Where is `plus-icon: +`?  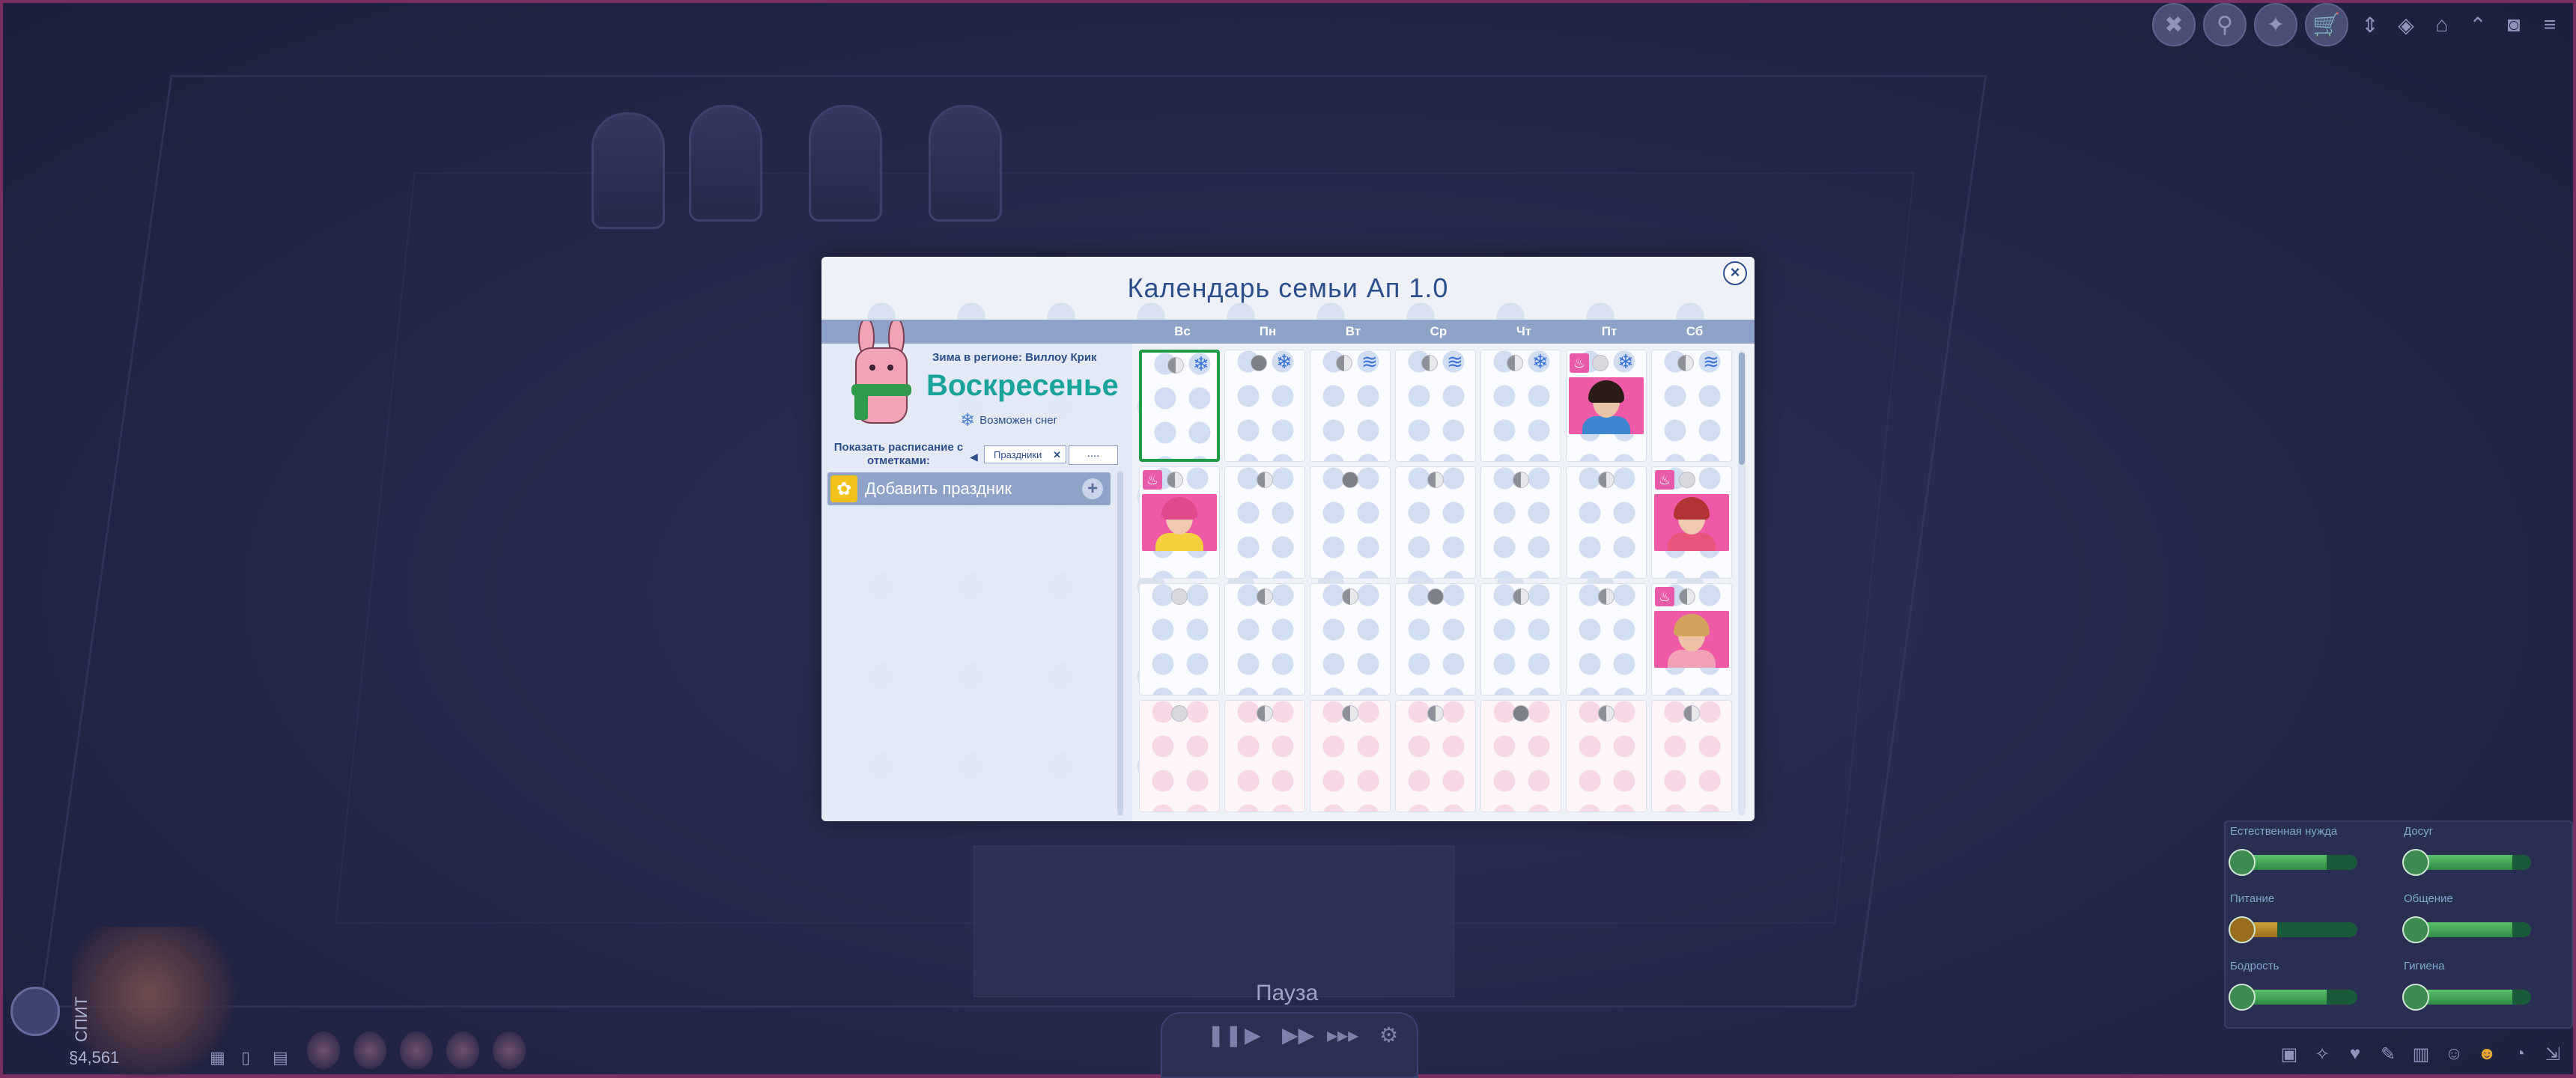 plus-icon: + is located at coordinates (1092, 488).